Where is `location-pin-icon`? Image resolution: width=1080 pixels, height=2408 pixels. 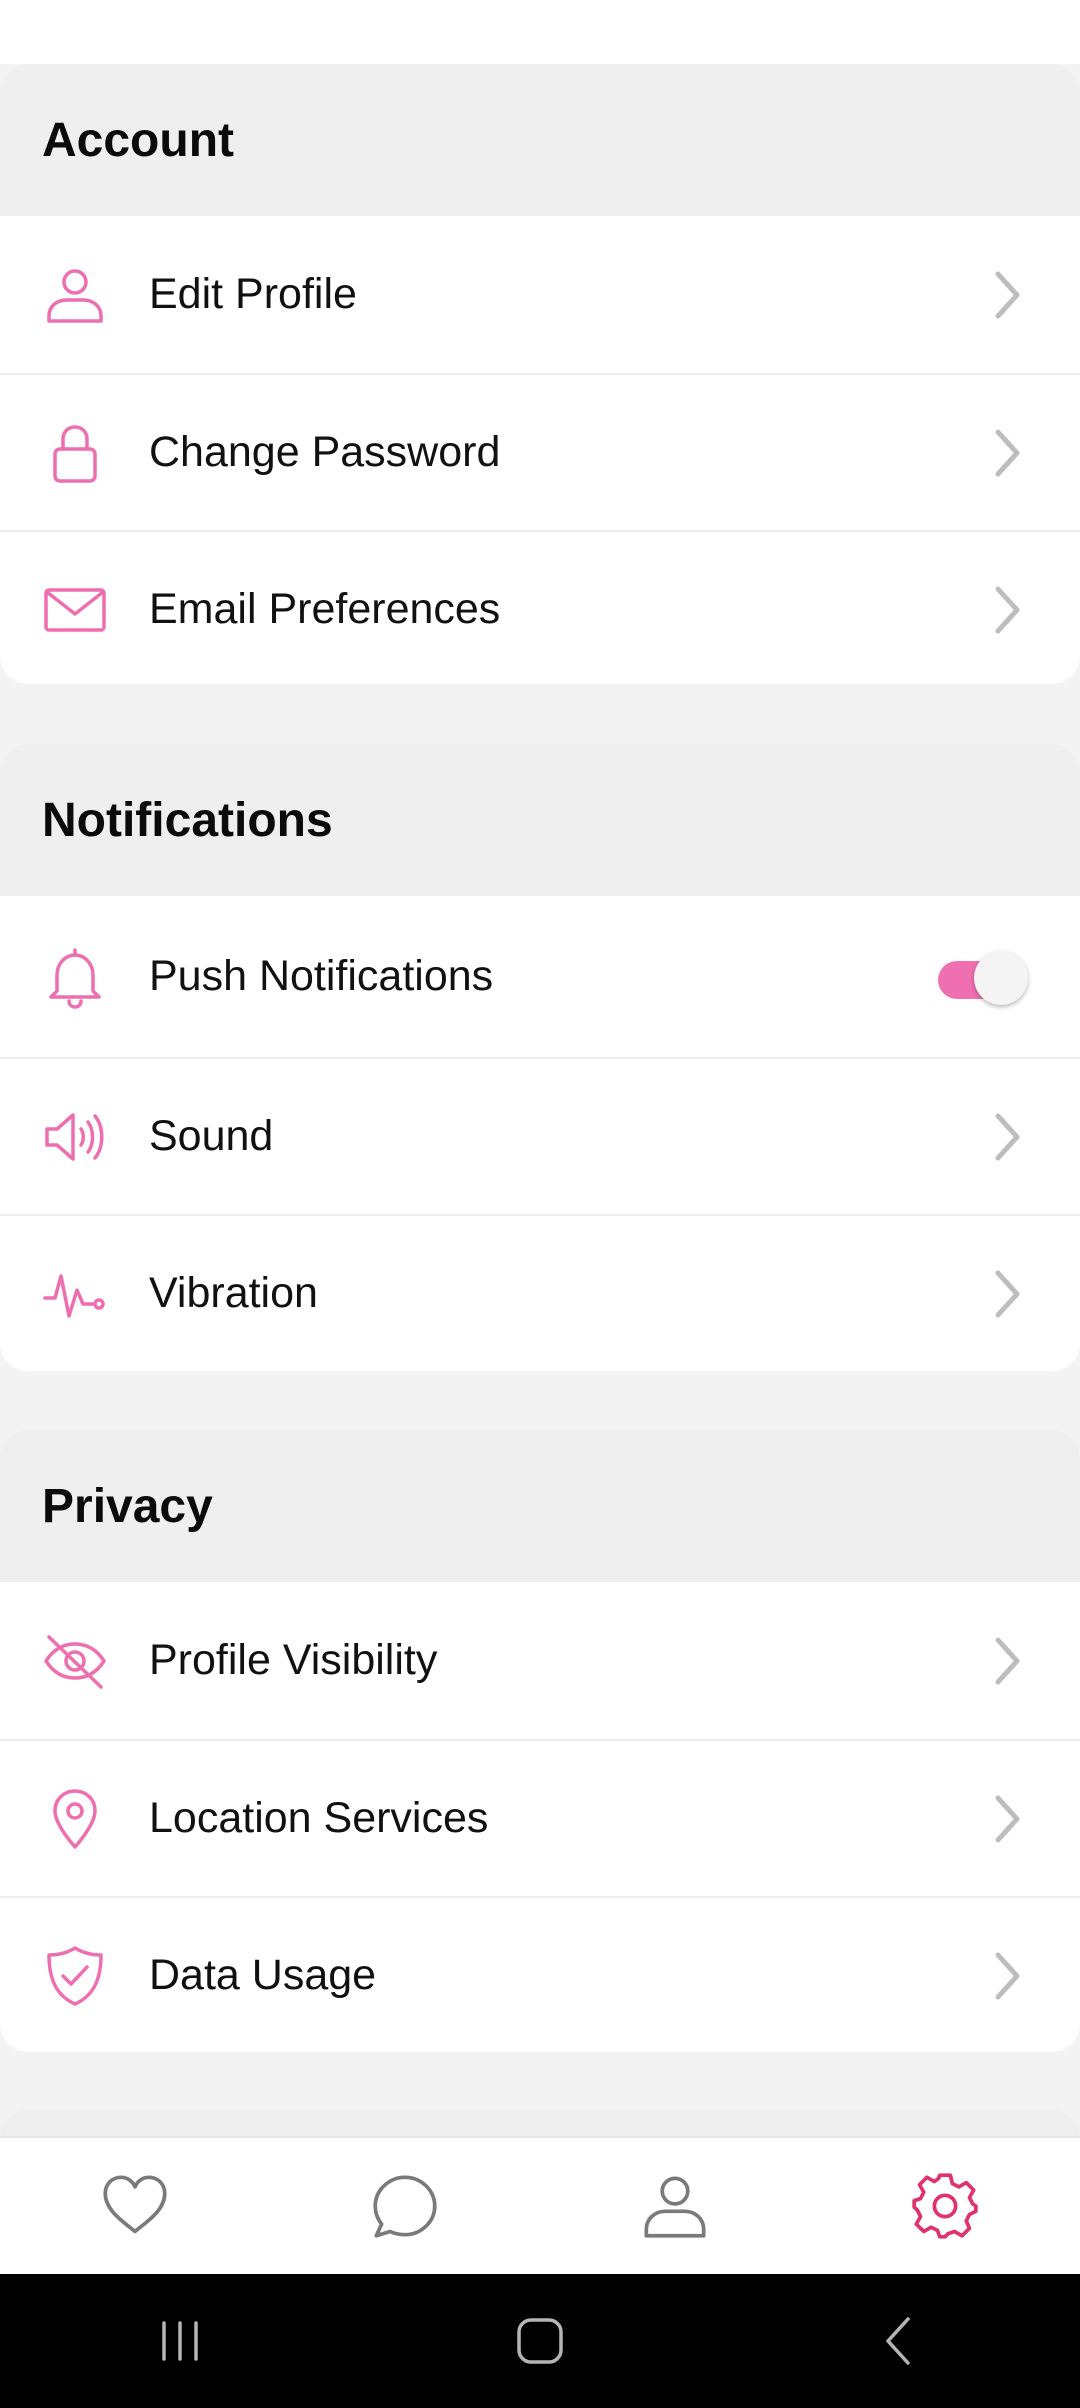
location-pin-icon is located at coordinates (75, 1819).